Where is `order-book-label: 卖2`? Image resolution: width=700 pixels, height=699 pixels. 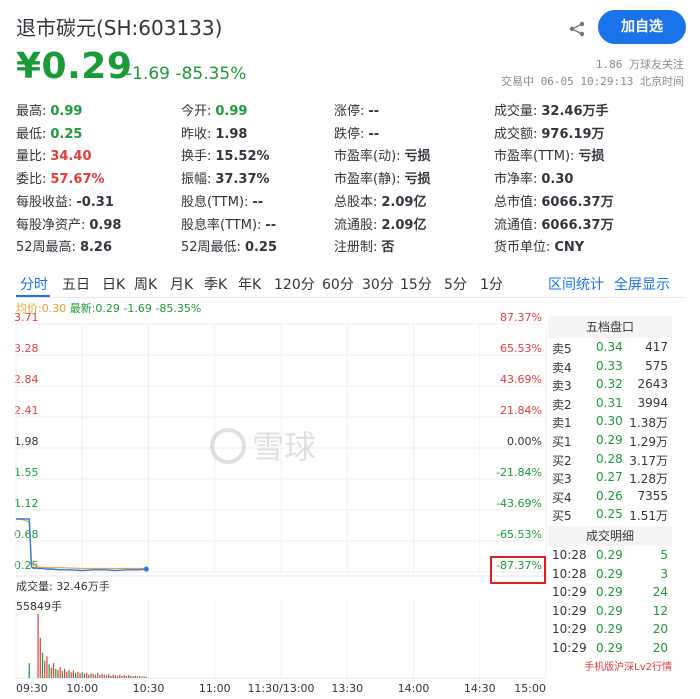 order-book-label: 卖2 is located at coordinates (562, 404).